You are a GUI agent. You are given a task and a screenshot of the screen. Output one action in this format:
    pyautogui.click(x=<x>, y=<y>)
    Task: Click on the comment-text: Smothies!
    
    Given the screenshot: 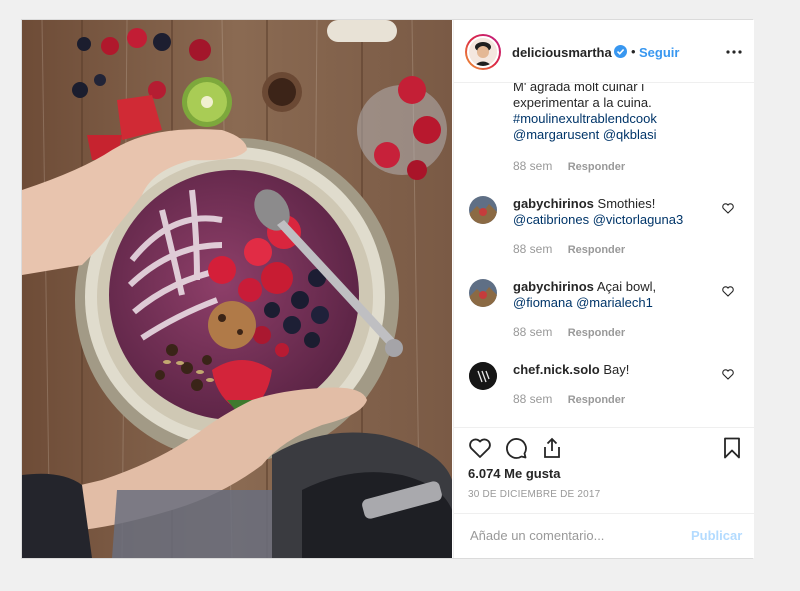 What is the action you would take?
    pyautogui.click(x=626, y=203)
    